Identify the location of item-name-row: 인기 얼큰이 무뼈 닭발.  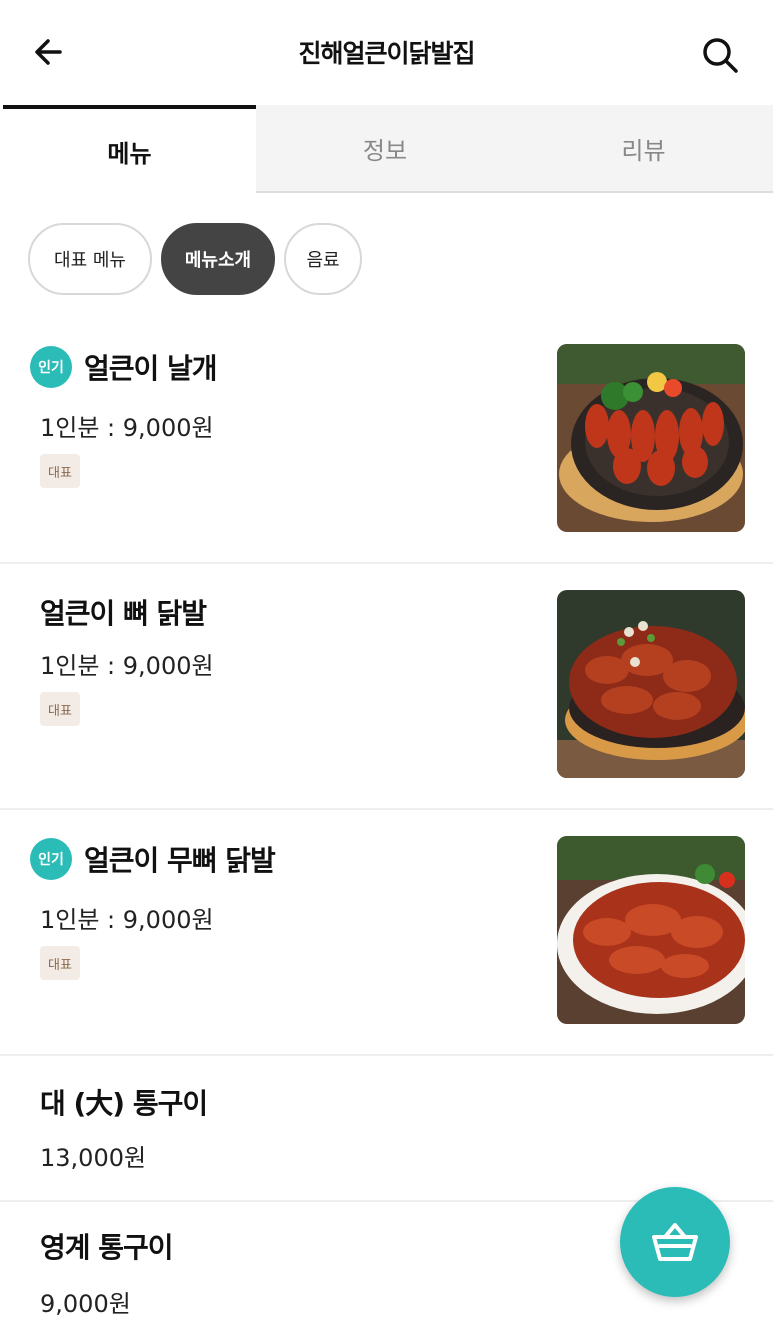
(153, 859).